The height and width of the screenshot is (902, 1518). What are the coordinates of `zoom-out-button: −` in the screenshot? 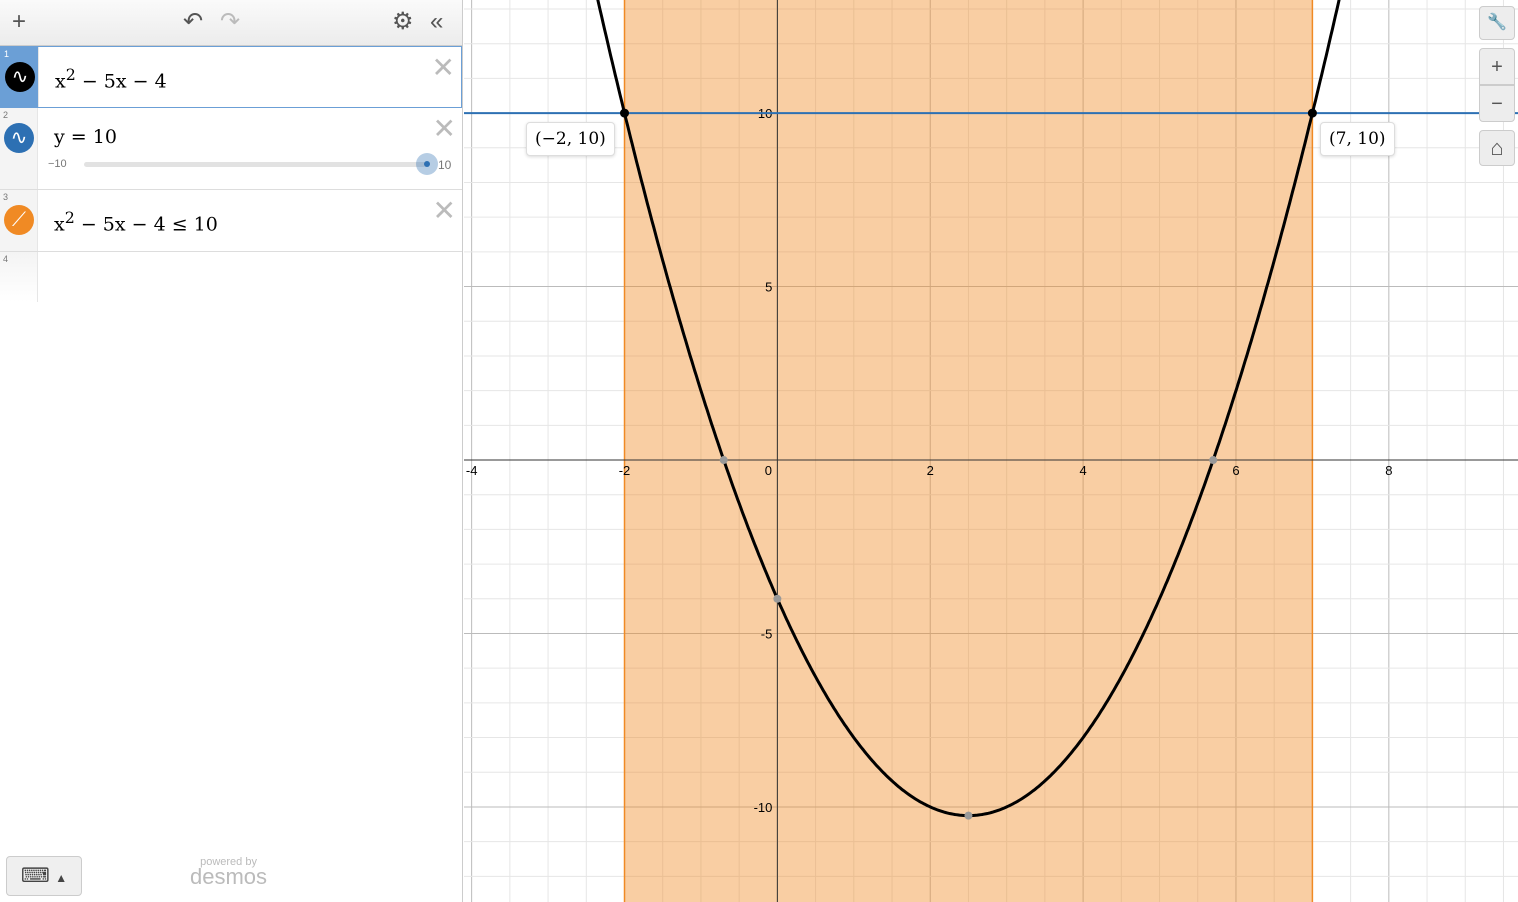 It's located at (1497, 103).